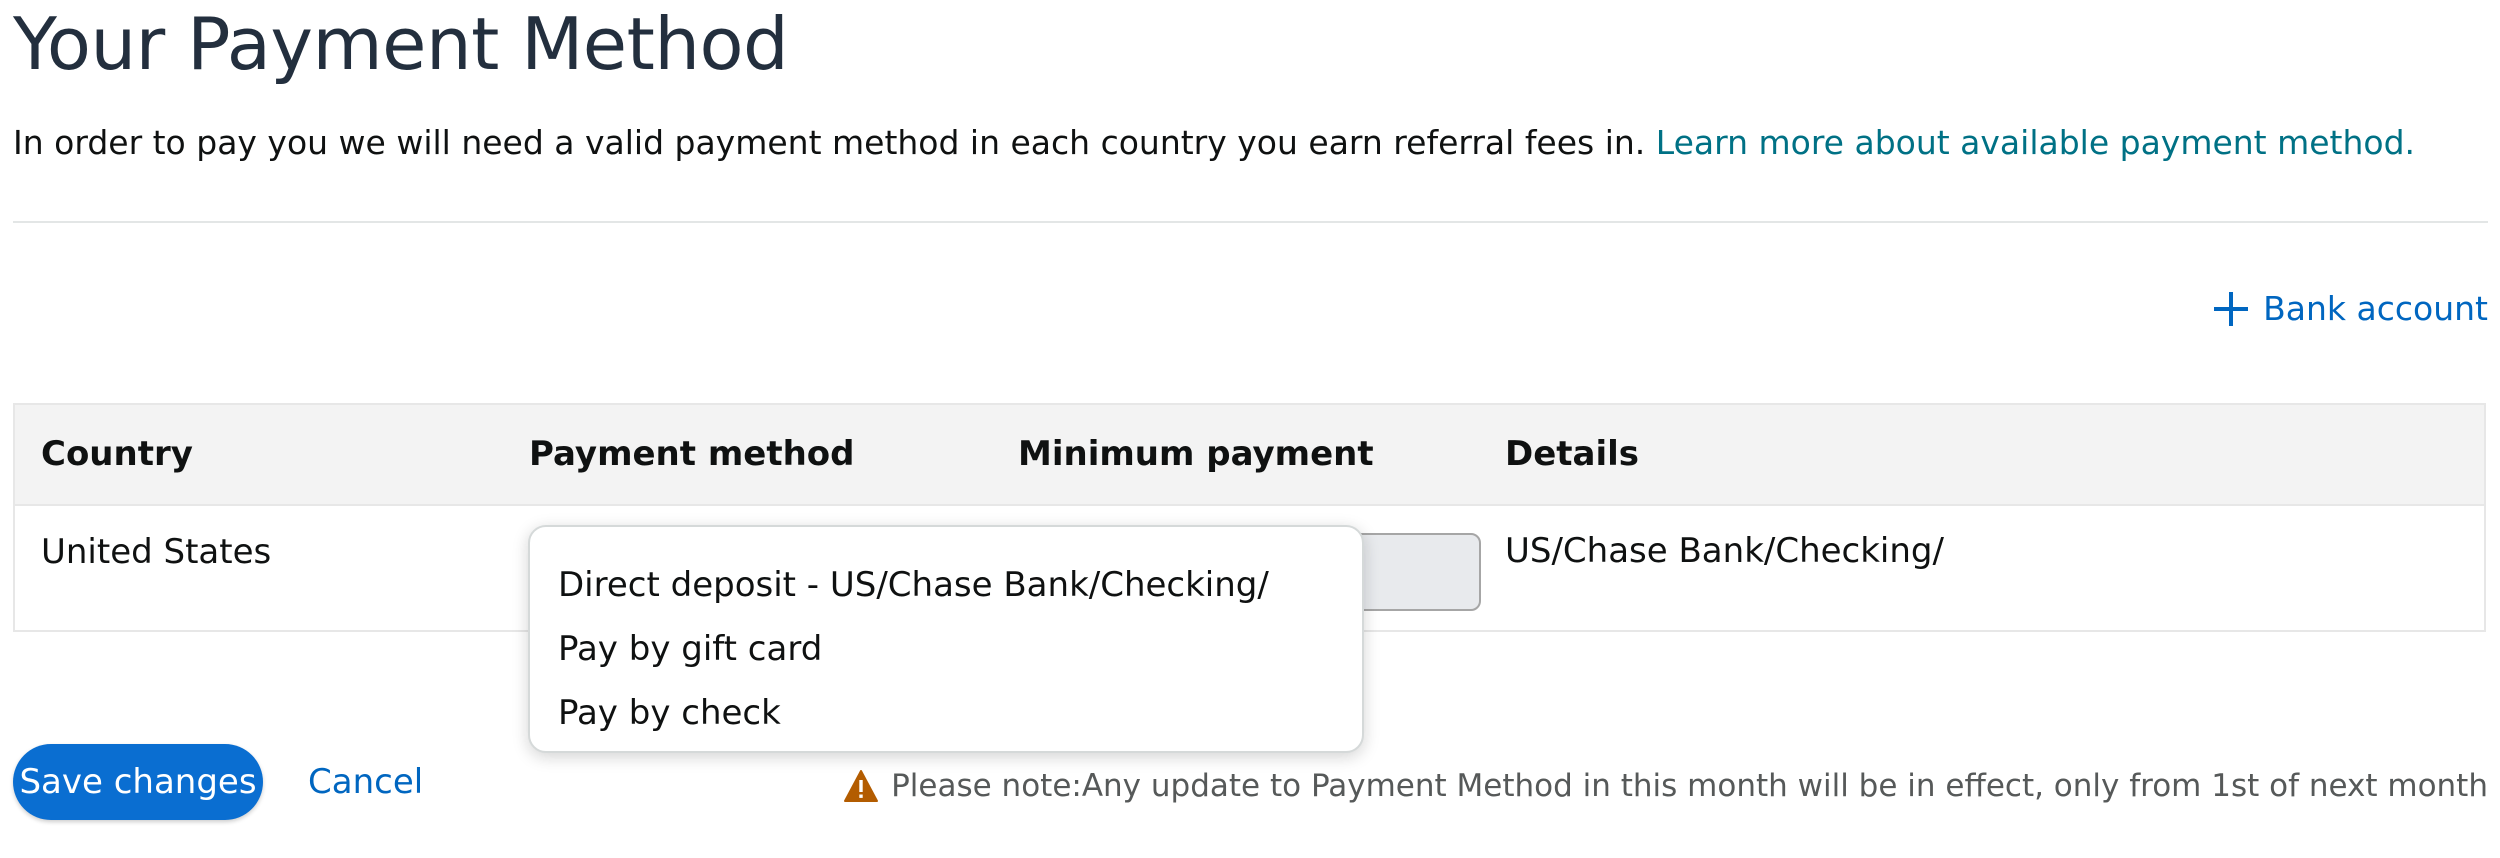 The width and height of the screenshot is (2500, 858). What do you see at coordinates (365, 782) in the screenshot?
I see `cancel-link: Cancel` at bounding box center [365, 782].